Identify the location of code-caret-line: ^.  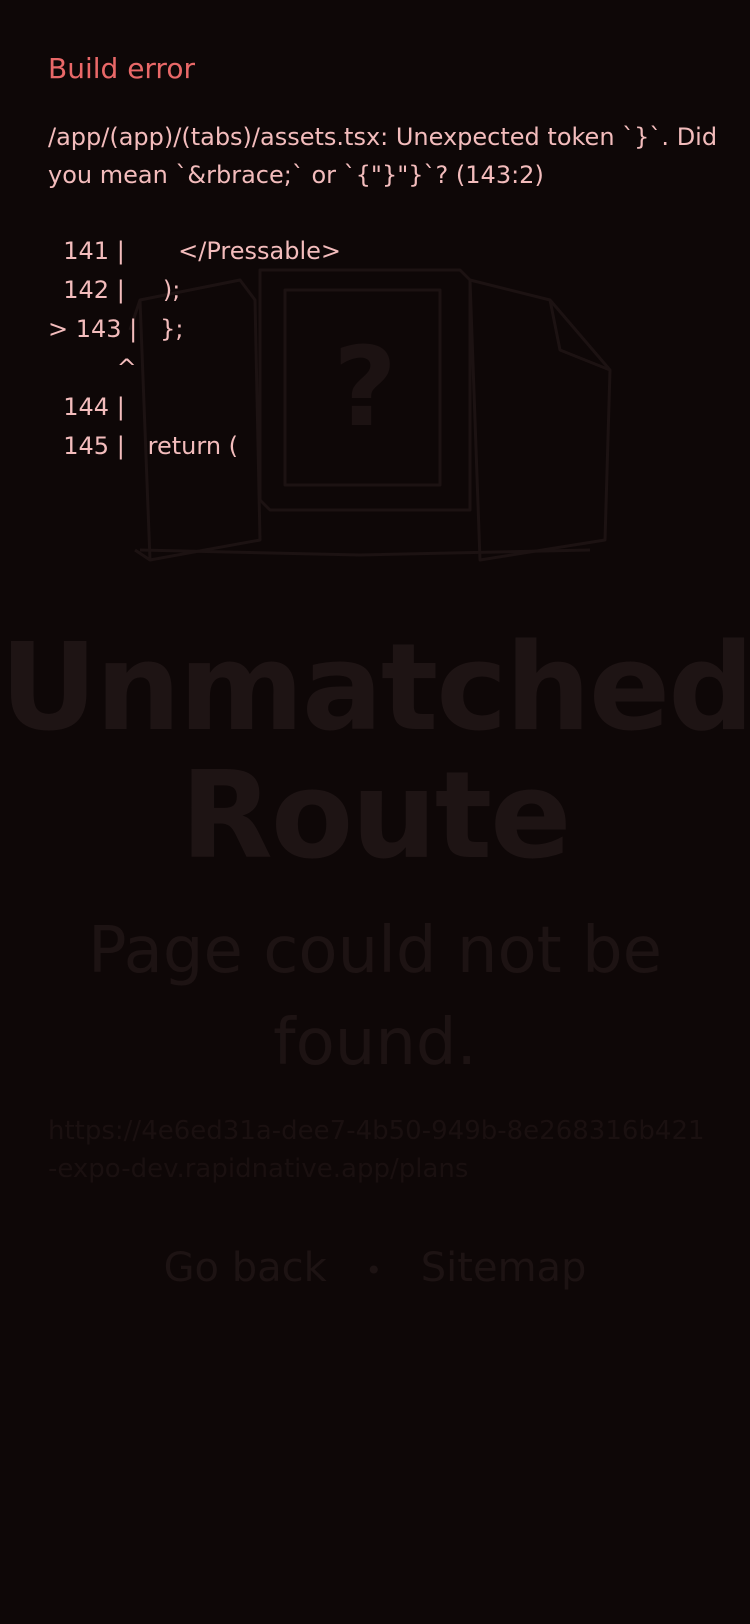
(92, 368).